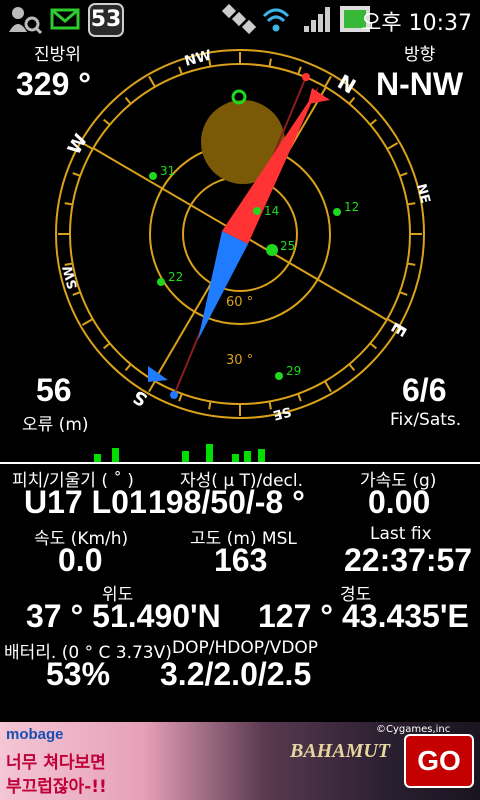 This screenshot has height=800, width=480. What do you see at coordinates (317, 19) in the screenshot?
I see `signal-strength-icon` at bounding box center [317, 19].